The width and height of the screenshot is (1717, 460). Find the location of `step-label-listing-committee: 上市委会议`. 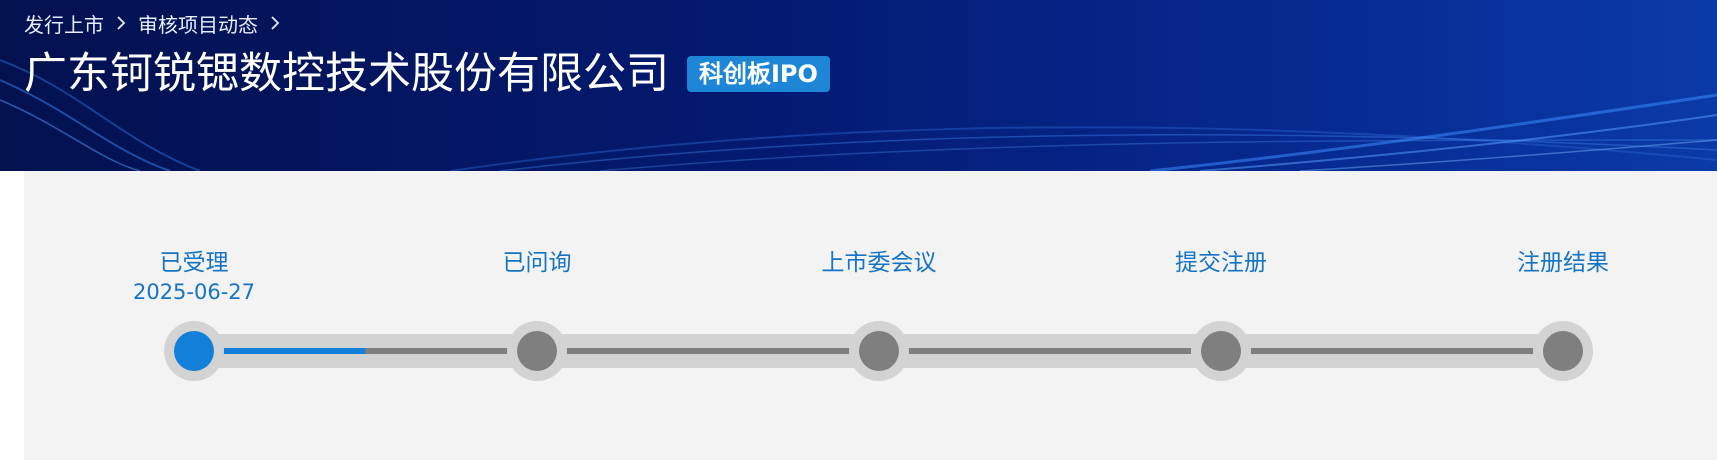

step-label-listing-committee: 上市委会议 is located at coordinates (879, 263).